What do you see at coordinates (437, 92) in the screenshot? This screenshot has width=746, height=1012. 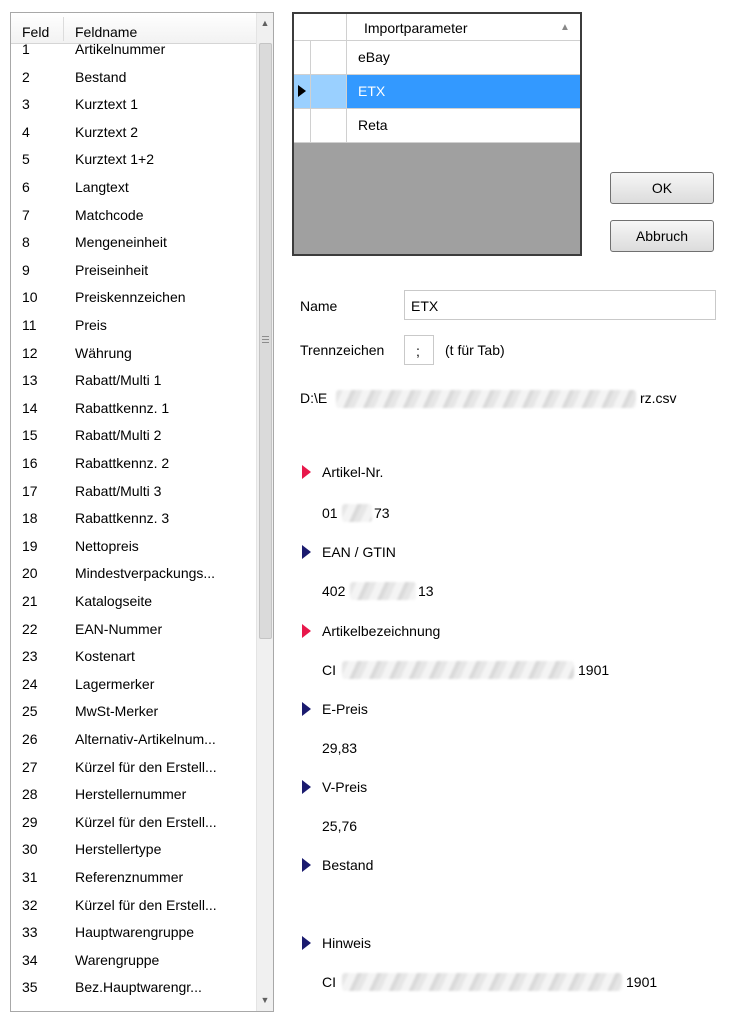 I see `grid-row-etx: ETX` at bounding box center [437, 92].